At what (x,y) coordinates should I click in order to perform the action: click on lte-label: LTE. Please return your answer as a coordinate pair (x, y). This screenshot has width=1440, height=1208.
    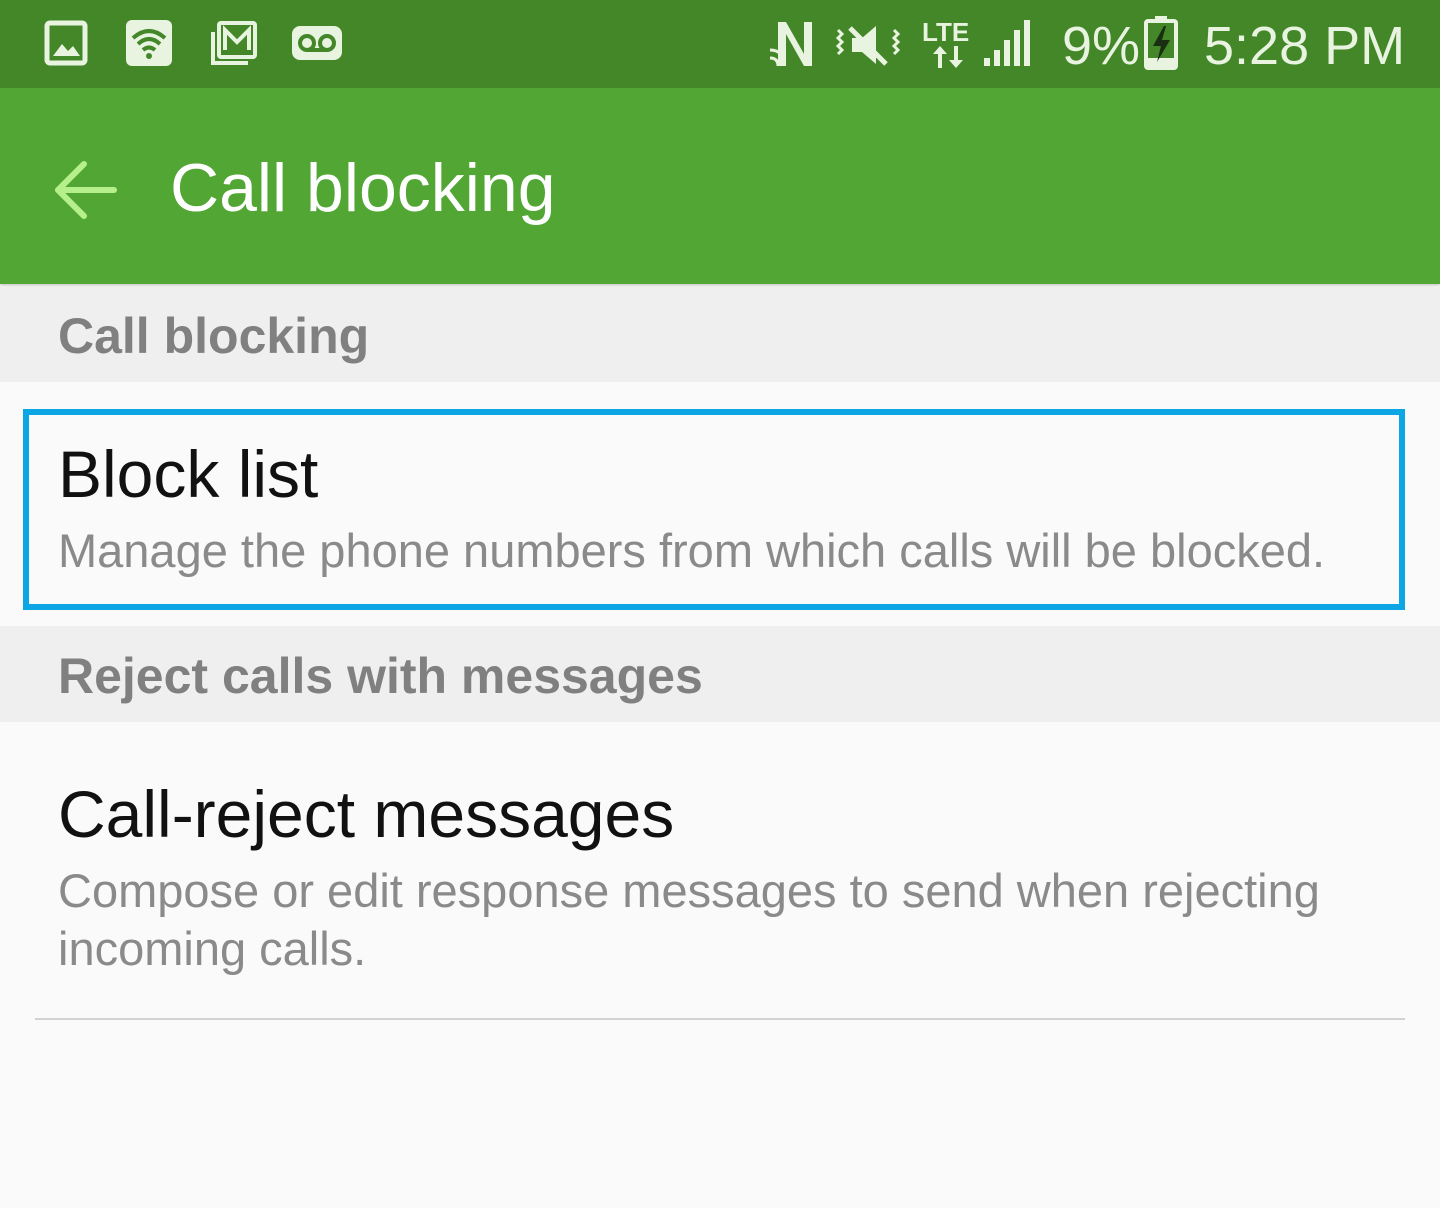
    Looking at the image, I should click on (946, 32).